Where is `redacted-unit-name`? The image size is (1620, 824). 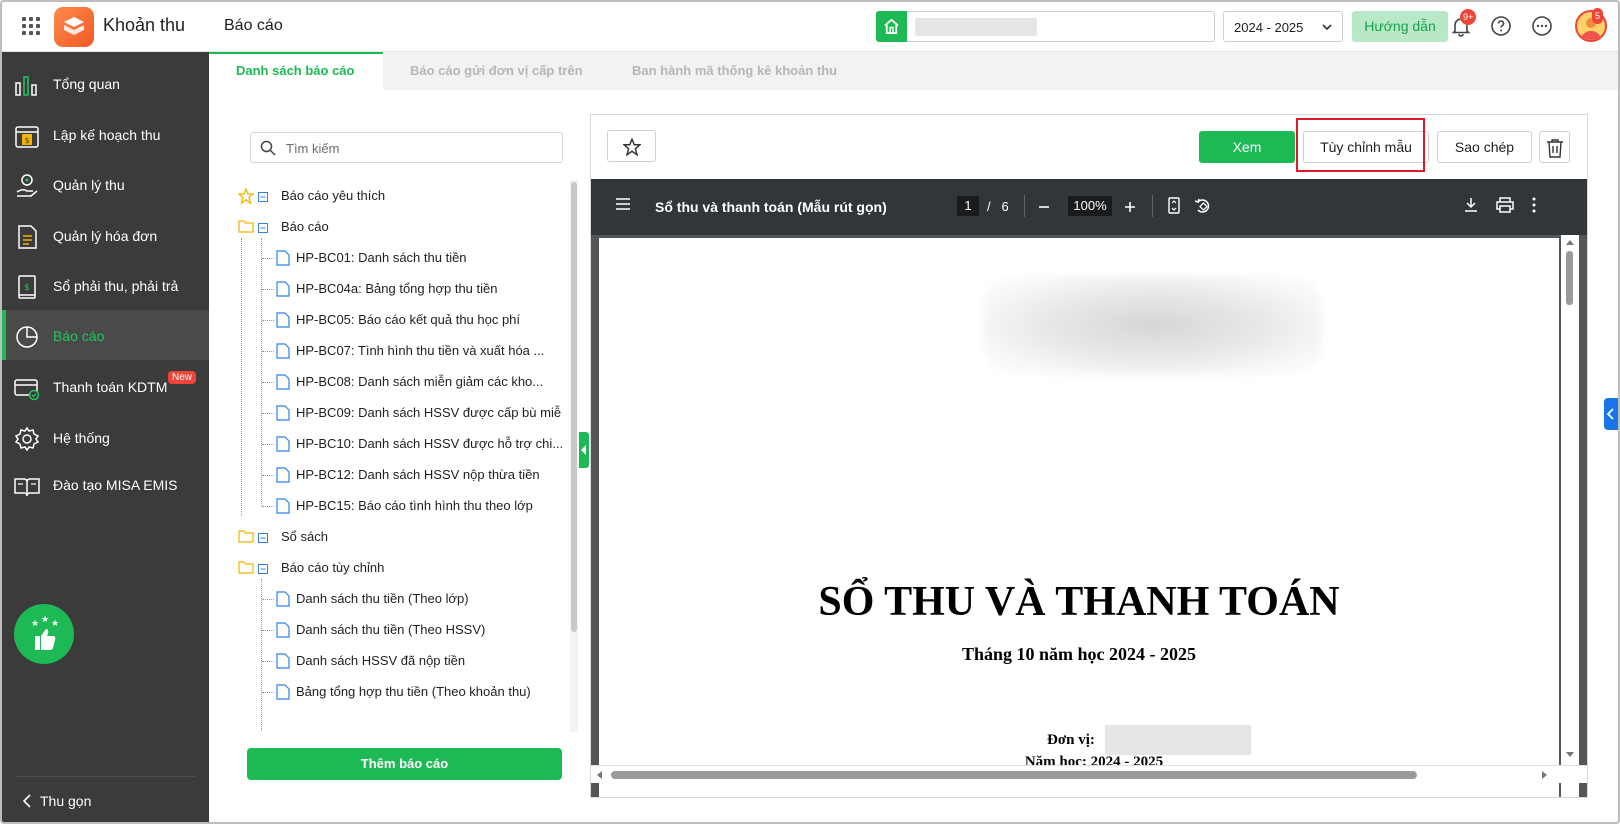
redacted-unit-name is located at coordinates (1178, 740).